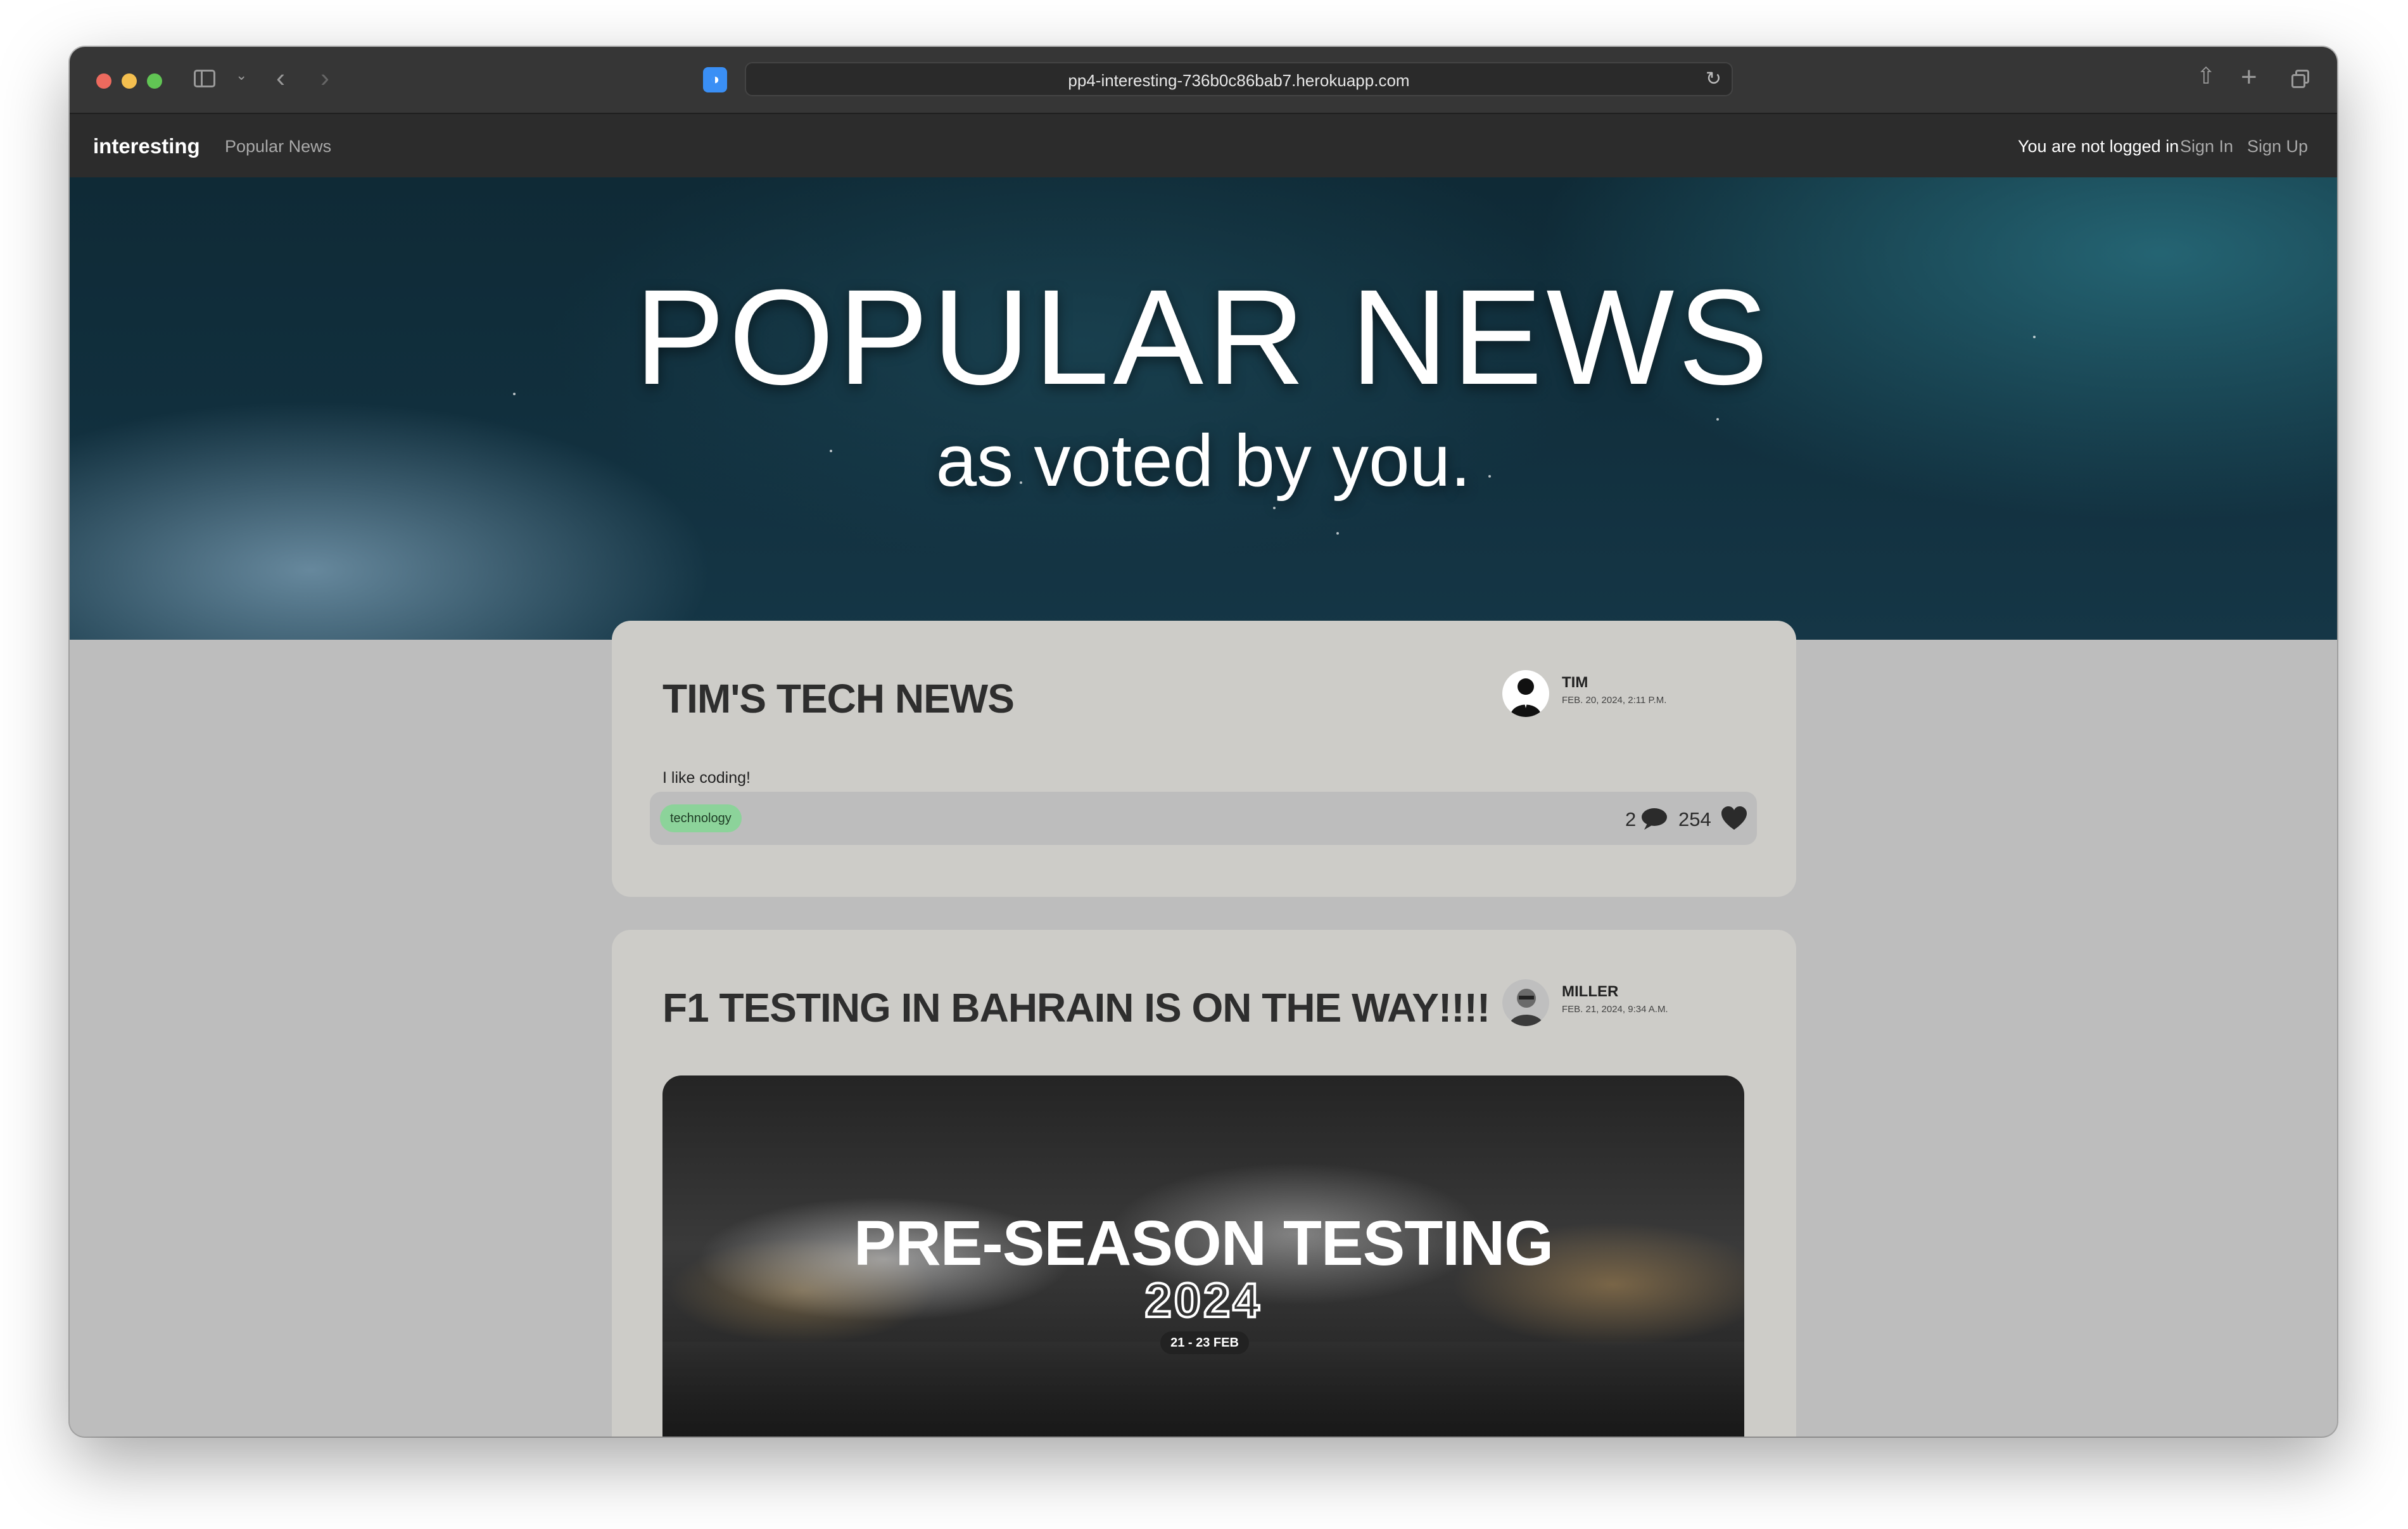 The width and height of the screenshot is (2408, 1529). What do you see at coordinates (2206, 146) in the screenshot?
I see `sign-in-link: Sign In` at bounding box center [2206, 146].